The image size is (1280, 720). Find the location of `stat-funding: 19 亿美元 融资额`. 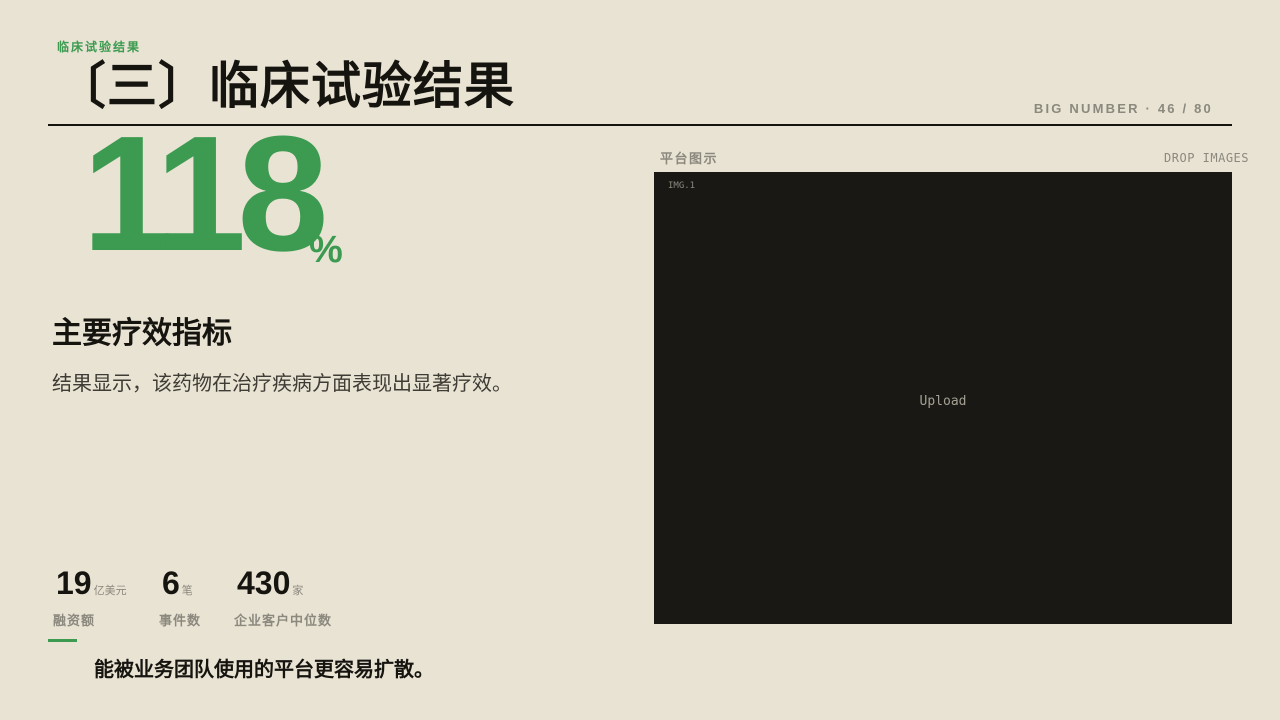

stat-funding: 19 亿美元 融资额 is located at coordinates (90, 596).